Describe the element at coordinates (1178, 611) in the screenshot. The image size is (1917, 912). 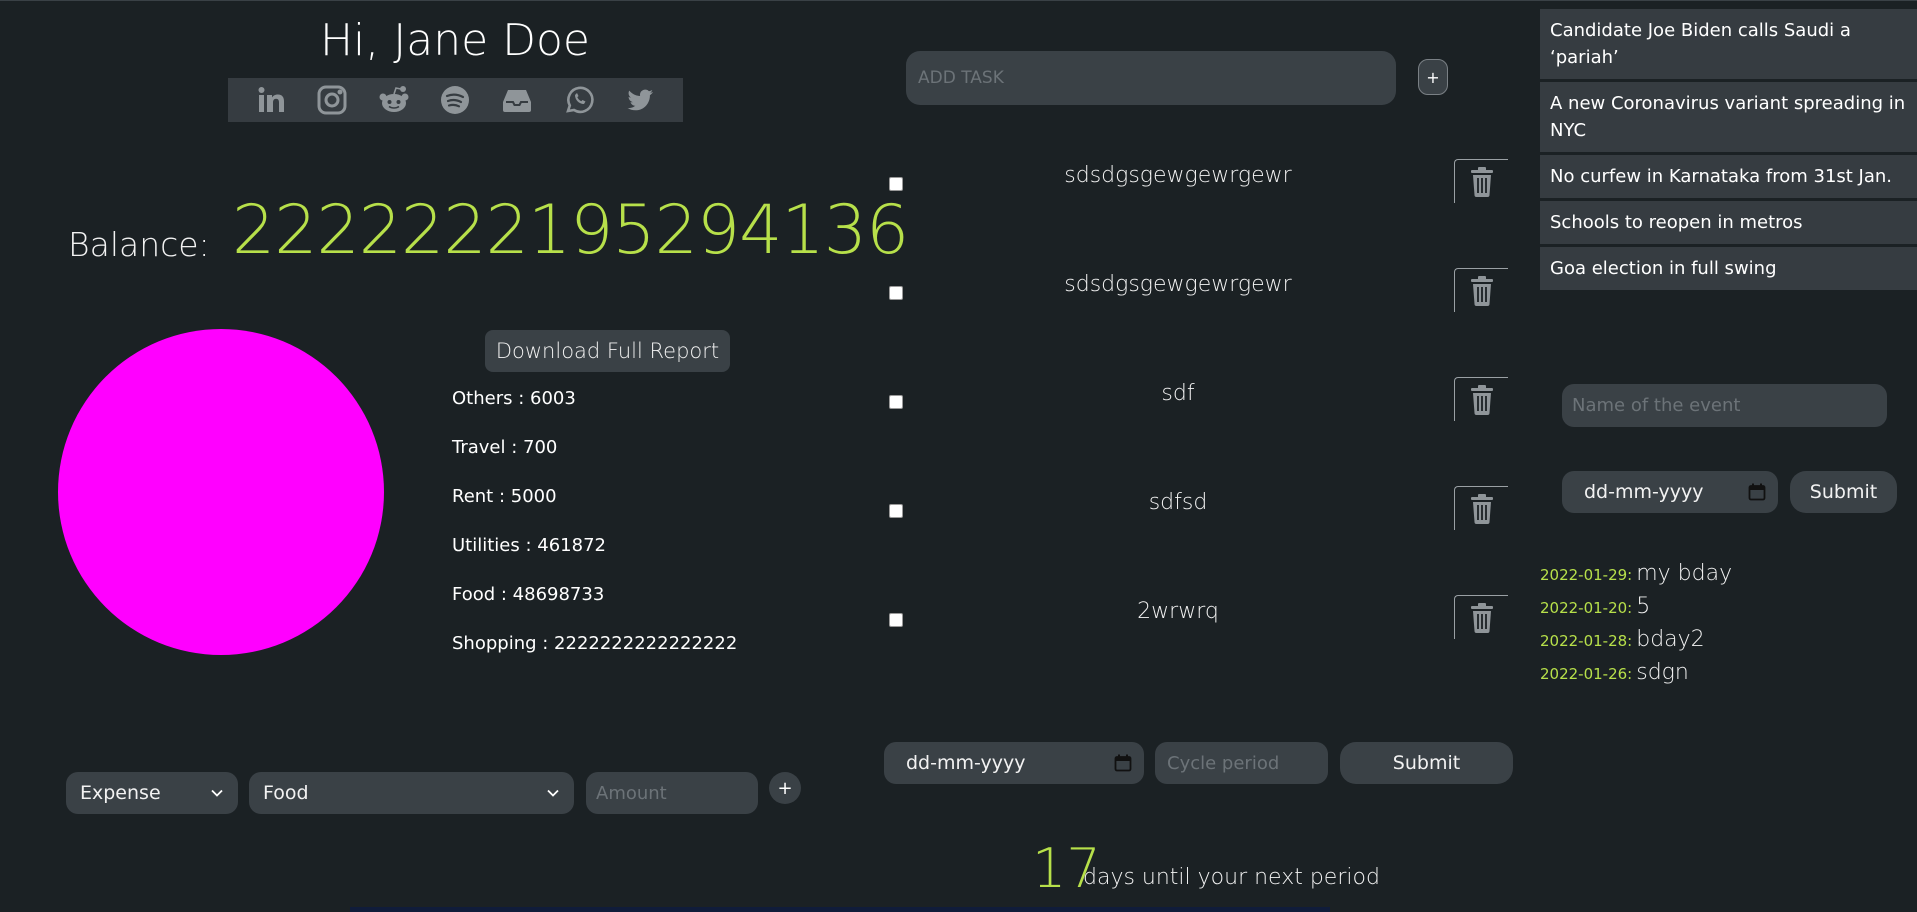
I see `task-text: 2wrwrq` at that location.